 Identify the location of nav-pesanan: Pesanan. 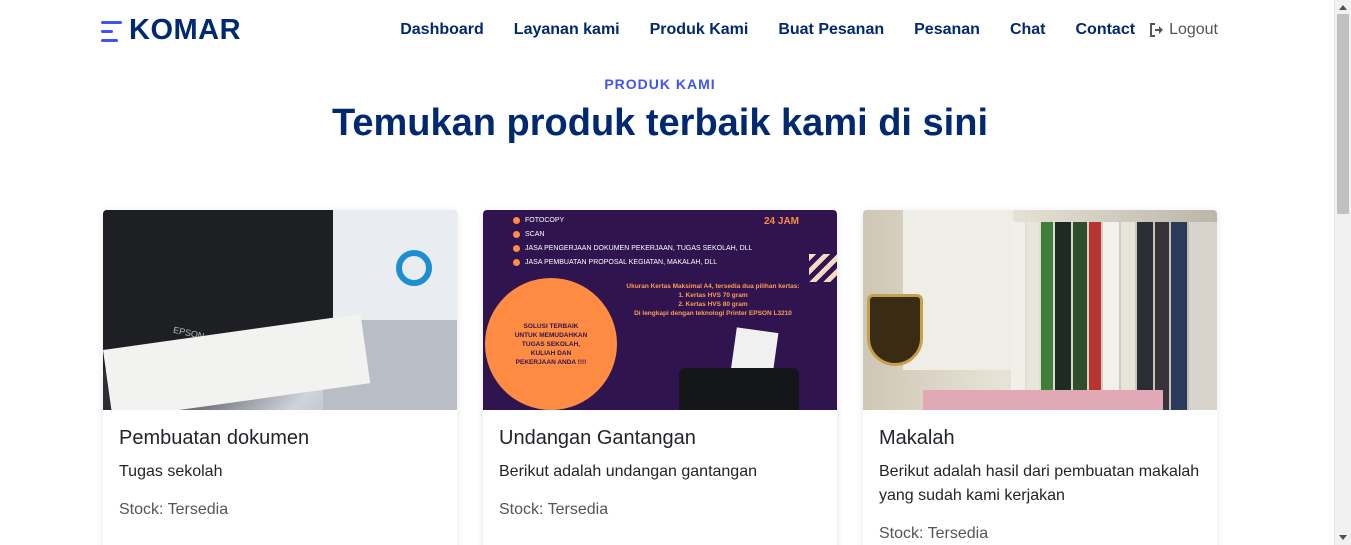
(947, 30).